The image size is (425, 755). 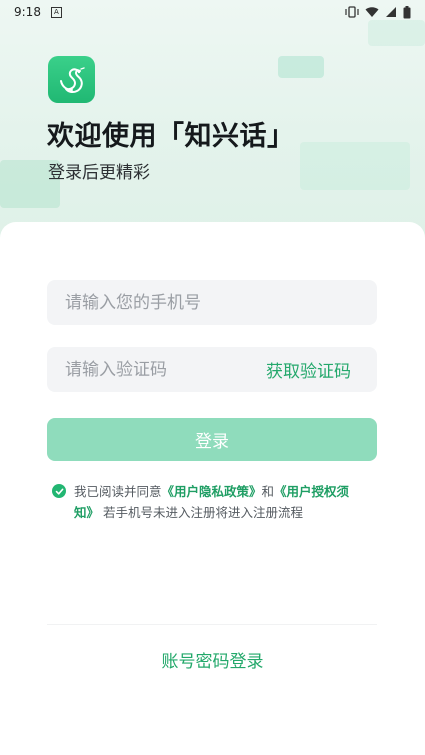 I want to click on battery-icon, so click(x=407, y=11).